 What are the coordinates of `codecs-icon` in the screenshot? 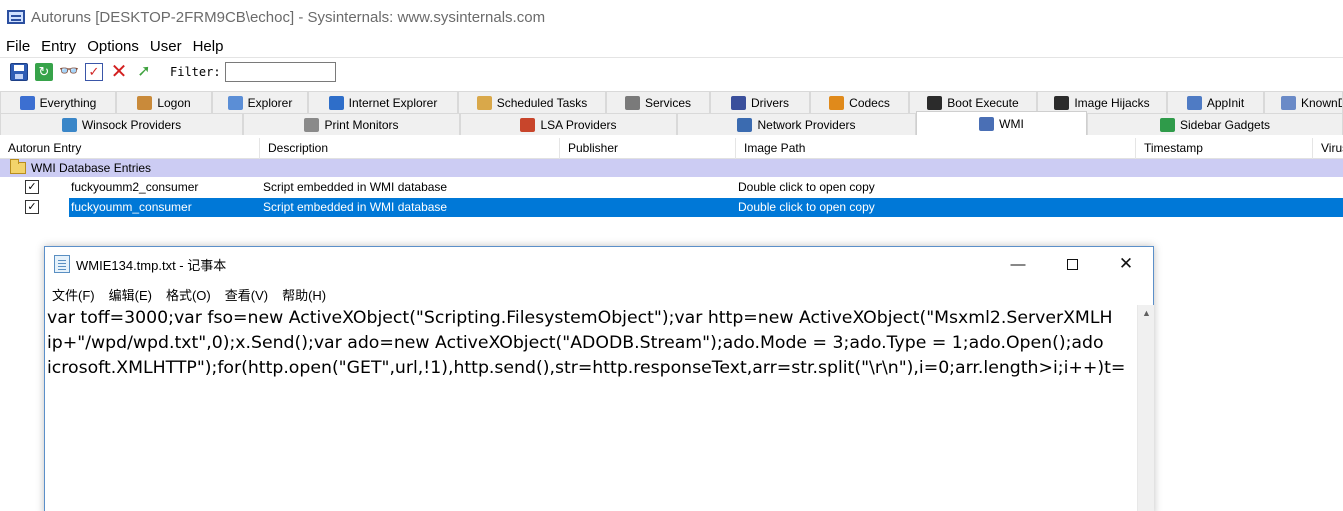 It's located at (837, 102).